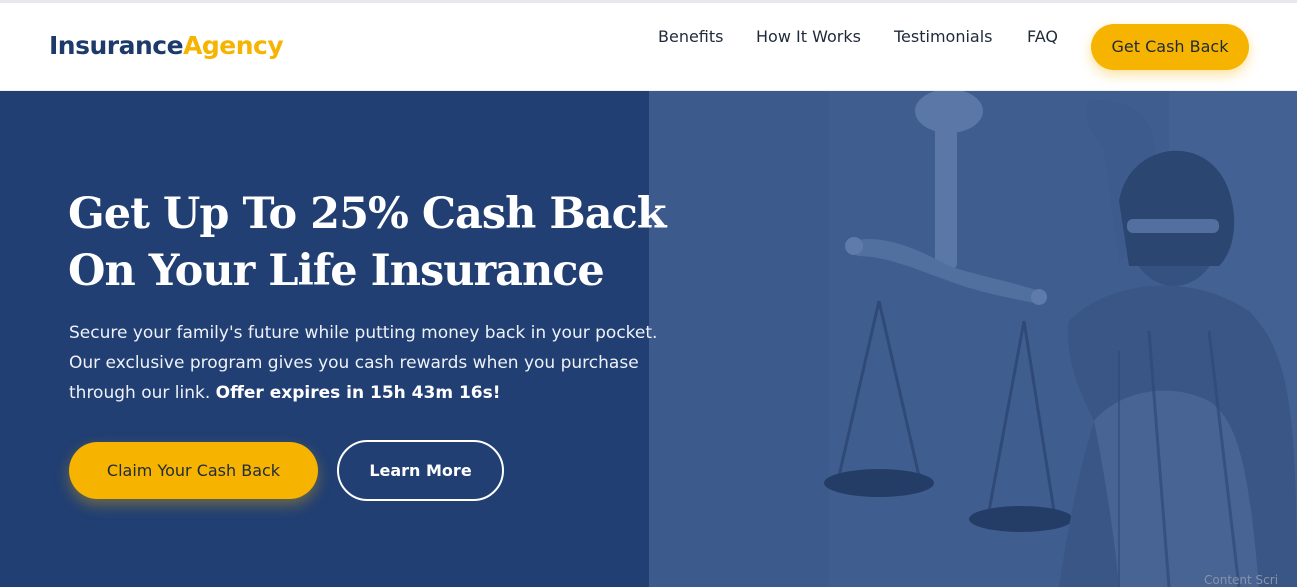 The width and height of the screenshot is (1297, 587). What do you see at coordinates (420, 470) in the screenshot?
I see `learn-more-button: Learn More` at bounding box center [420, 470].